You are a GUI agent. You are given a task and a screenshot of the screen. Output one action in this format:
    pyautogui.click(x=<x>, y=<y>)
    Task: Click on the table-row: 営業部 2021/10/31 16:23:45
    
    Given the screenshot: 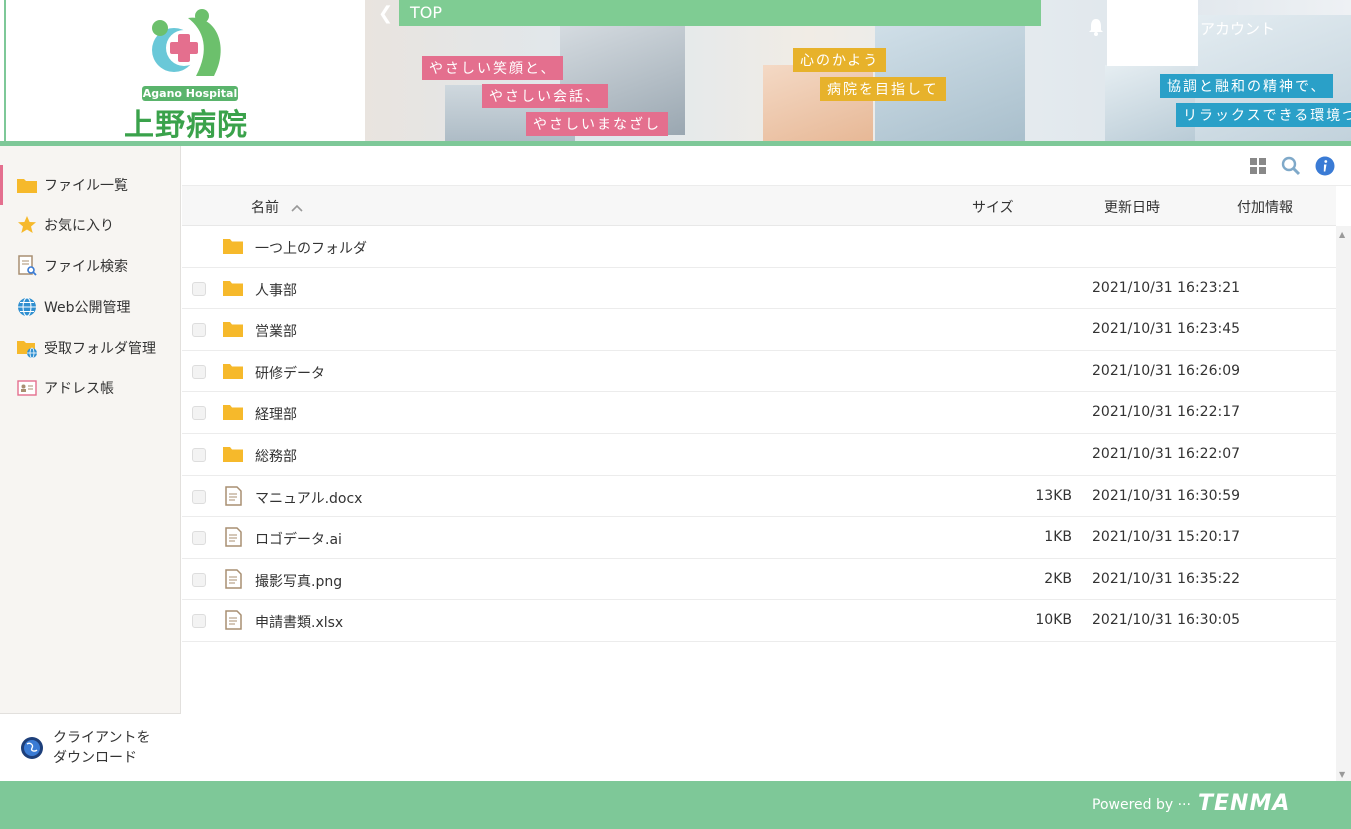 What is the action you would take?
    pyautogui.click(x=759, y=330)
    